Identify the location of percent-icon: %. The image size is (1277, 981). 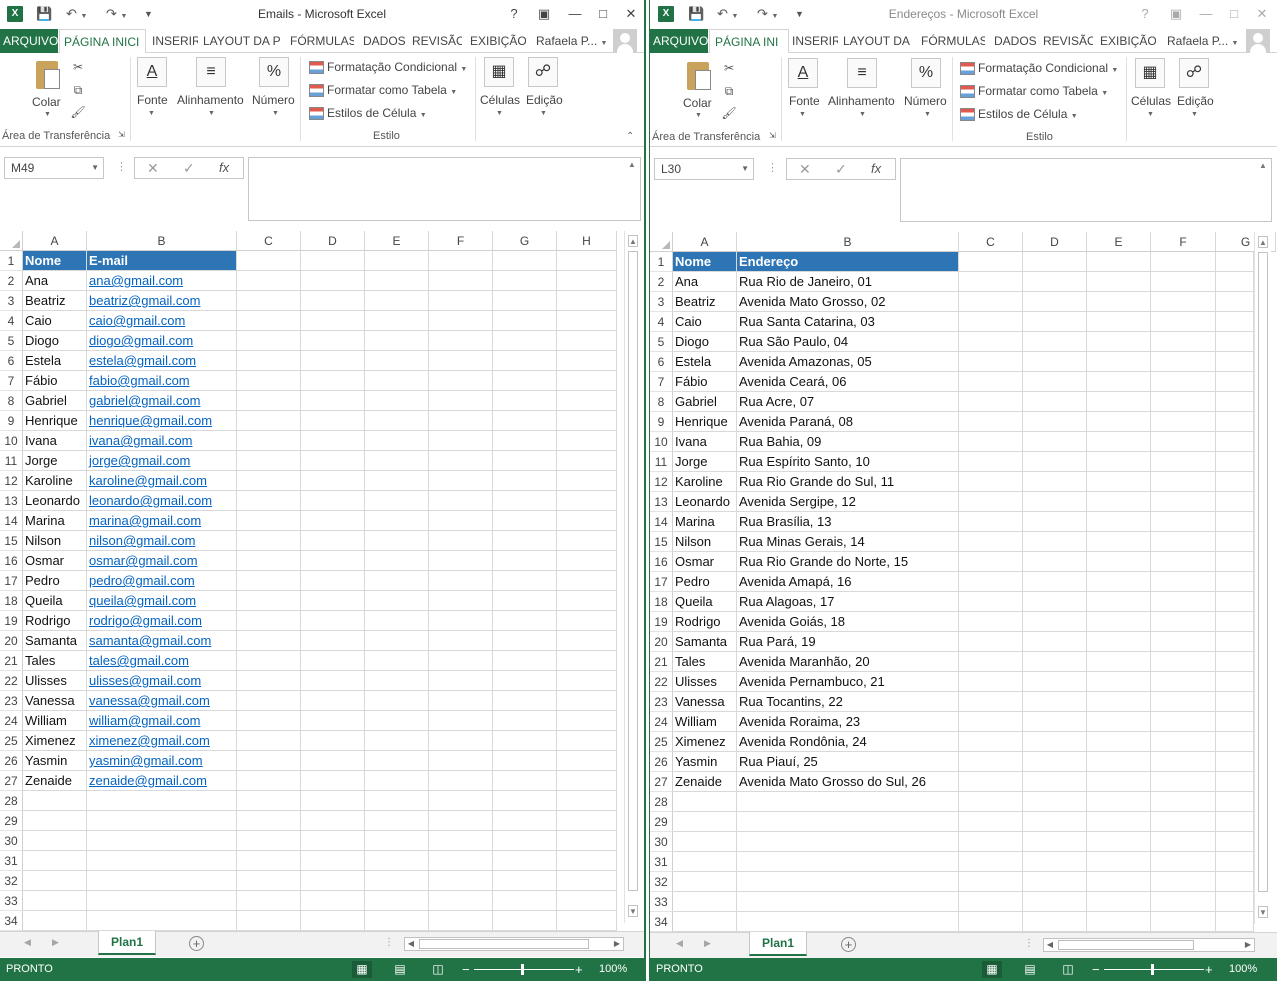
(274, 72).